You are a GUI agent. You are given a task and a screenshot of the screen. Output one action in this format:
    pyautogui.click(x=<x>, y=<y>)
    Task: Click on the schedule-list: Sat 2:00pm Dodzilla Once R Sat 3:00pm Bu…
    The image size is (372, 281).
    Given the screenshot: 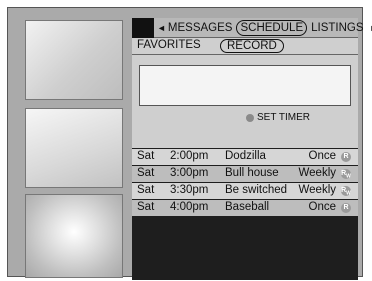 What is the action you would take?
    pyautogui.click(x=245, y=183)
    